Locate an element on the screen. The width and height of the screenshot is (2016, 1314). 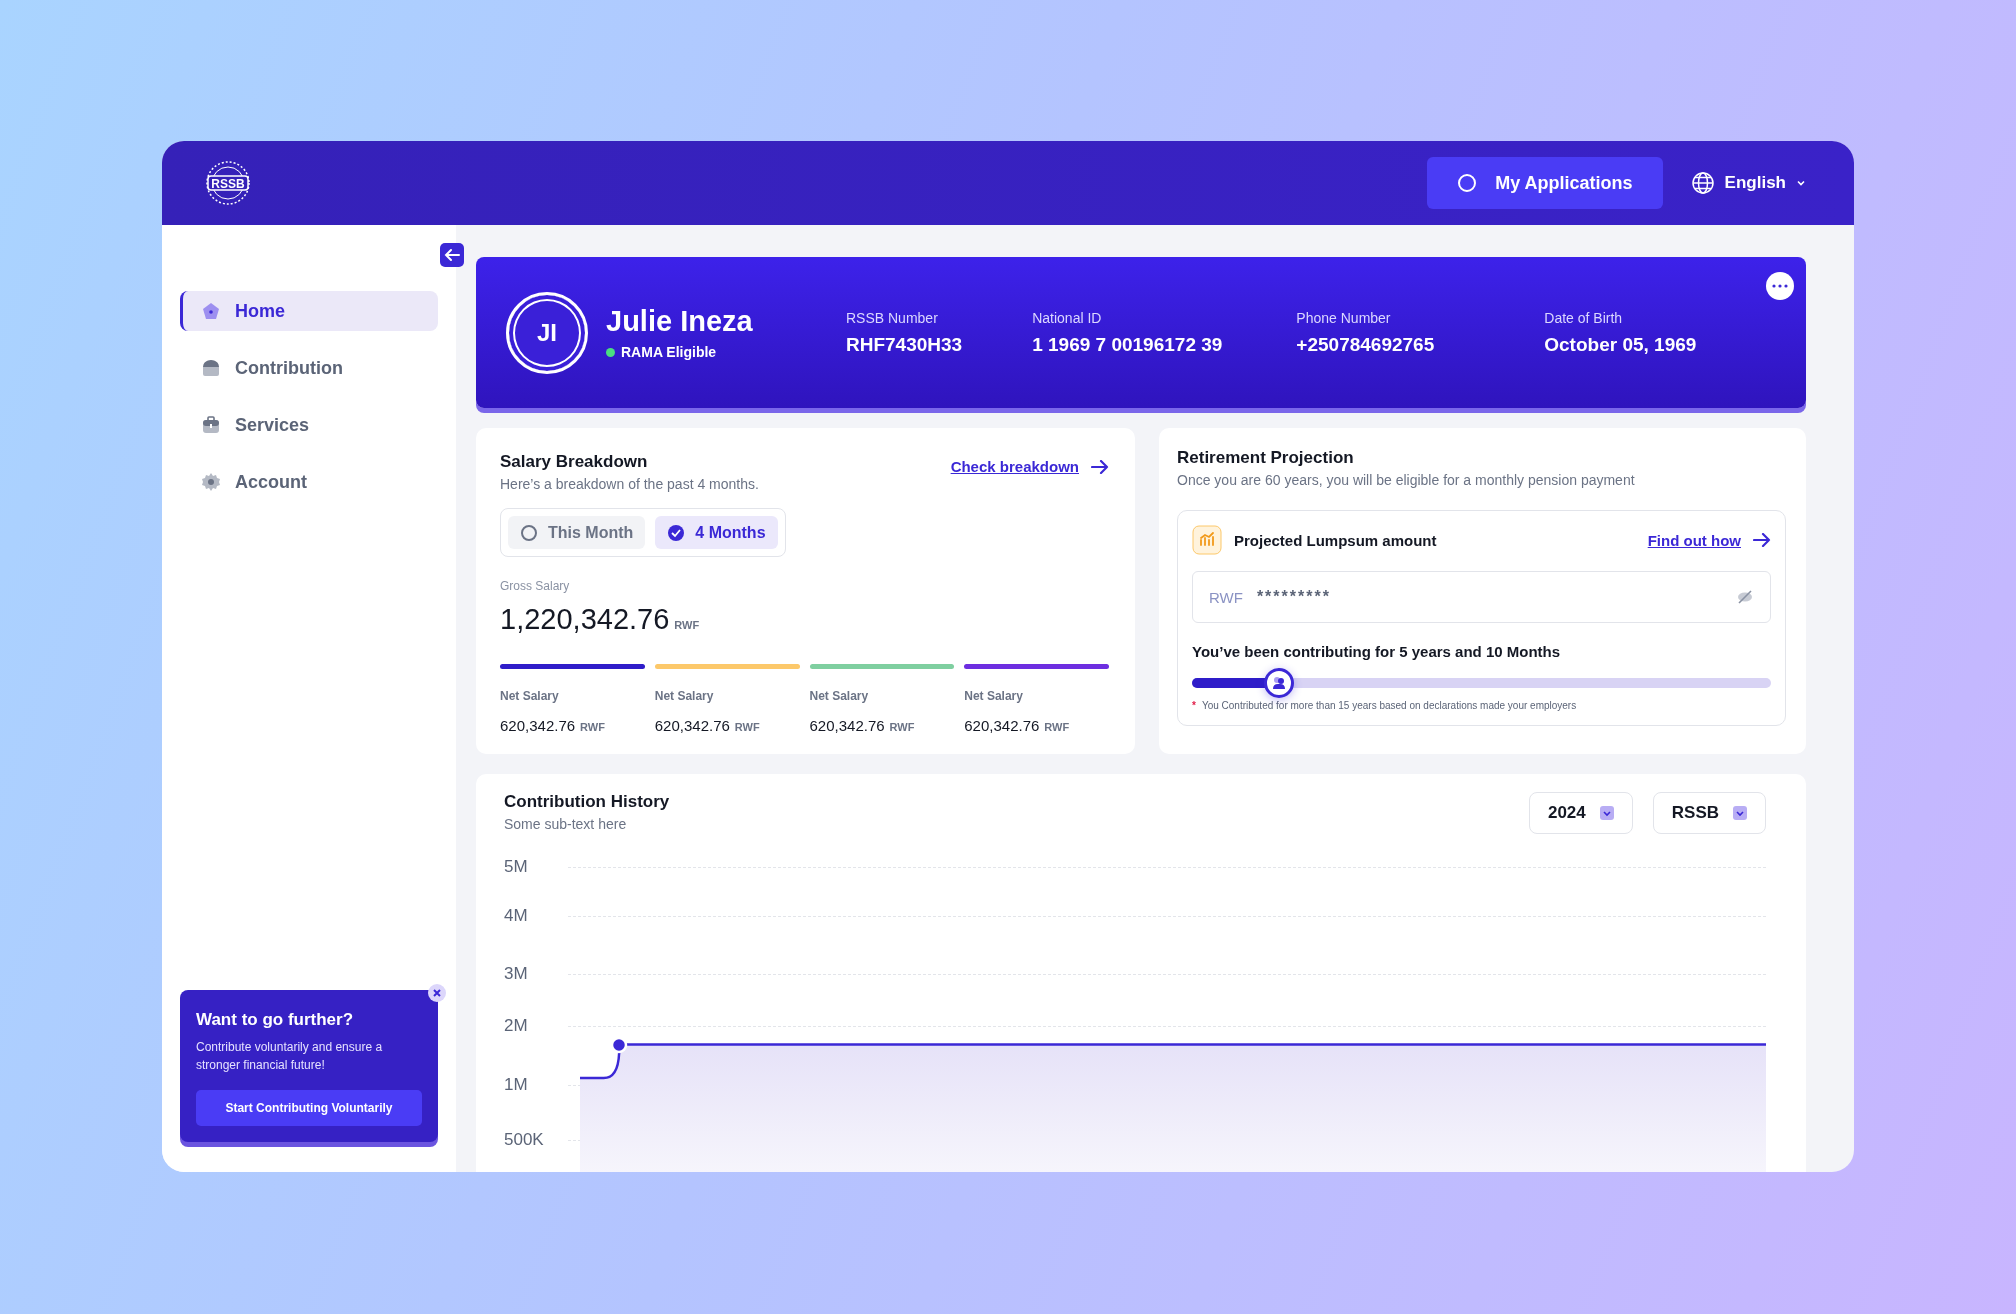
contribution-note: You Contributed for more than 15 years based on declarations made your employers is located at coordinates (1389, 705).